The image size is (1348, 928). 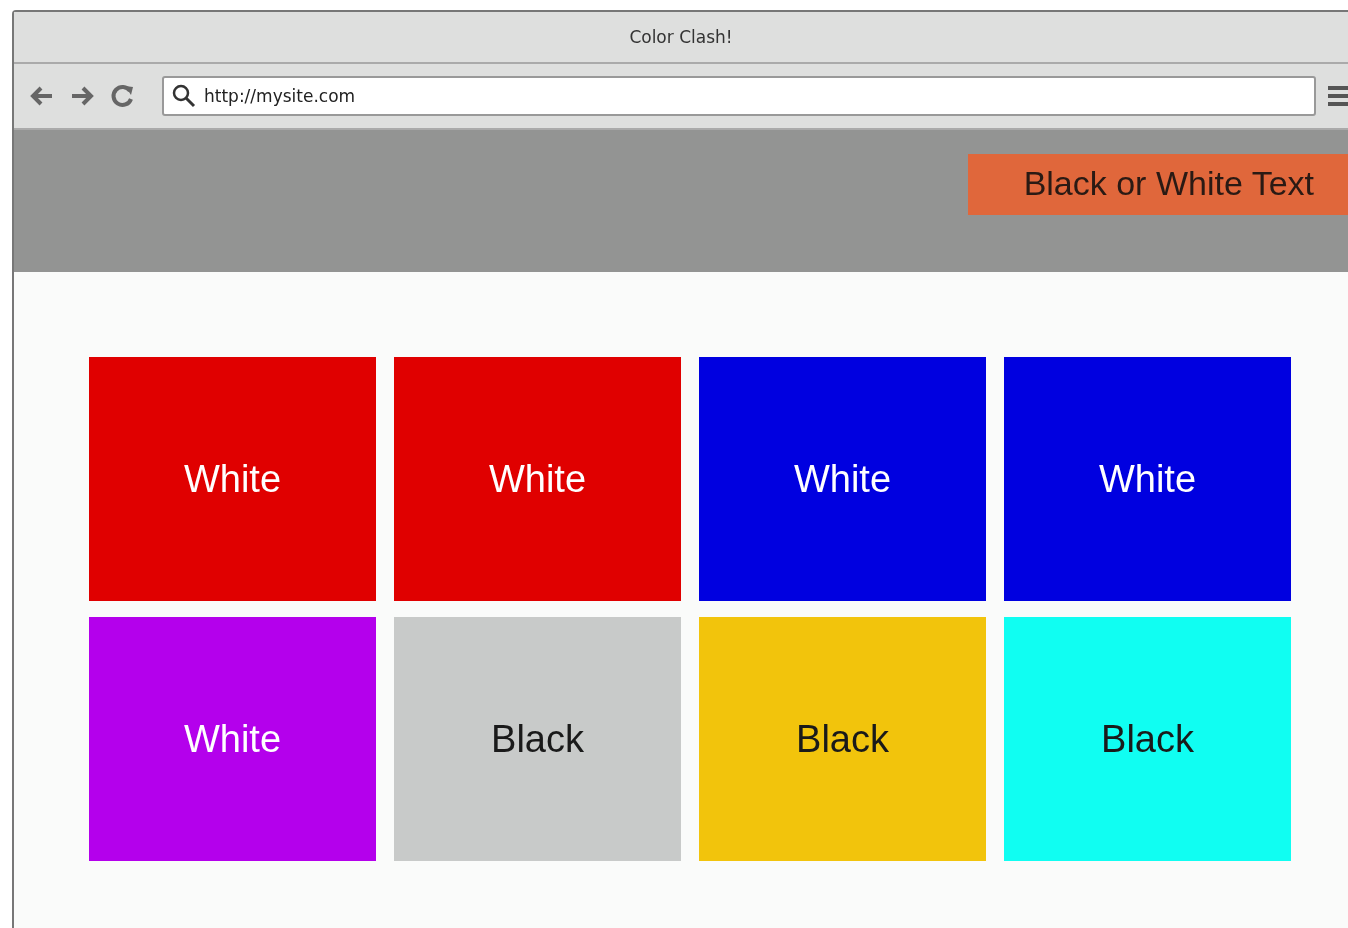 What do you see at coordinates (681, 37) in the screenshot?
I see `window-title: Color Clash!` at bounding box center [681, 37].